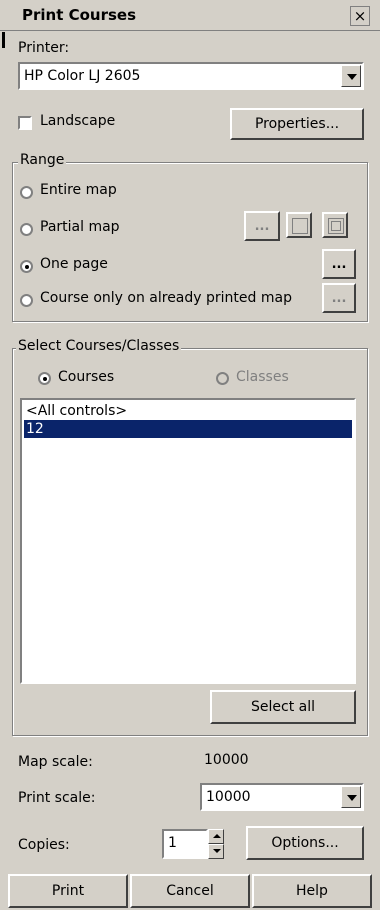  Describe the element at coordinates (185, 844) in the screenshot. I see `copies-input: 1` at that location.